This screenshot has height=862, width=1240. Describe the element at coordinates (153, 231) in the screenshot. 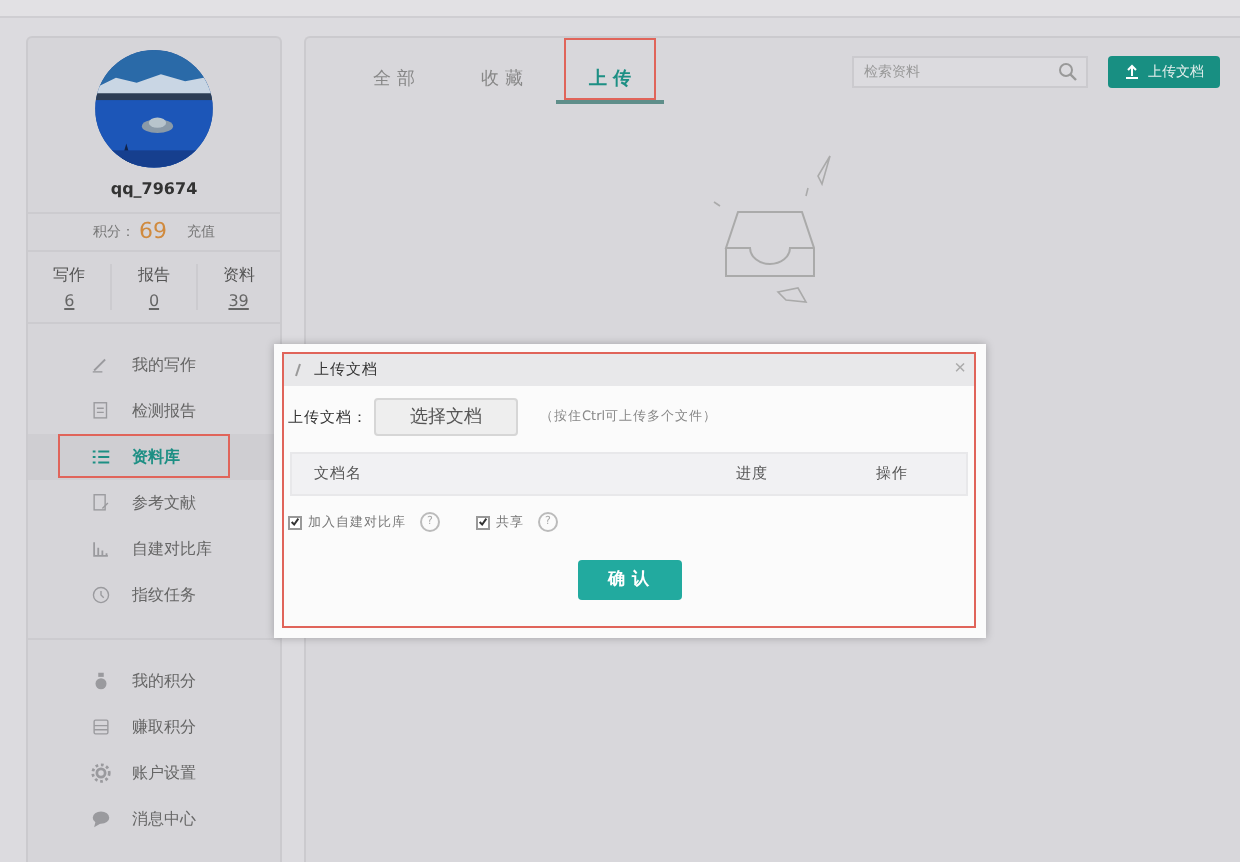

I see `points-value: 69` at that location.